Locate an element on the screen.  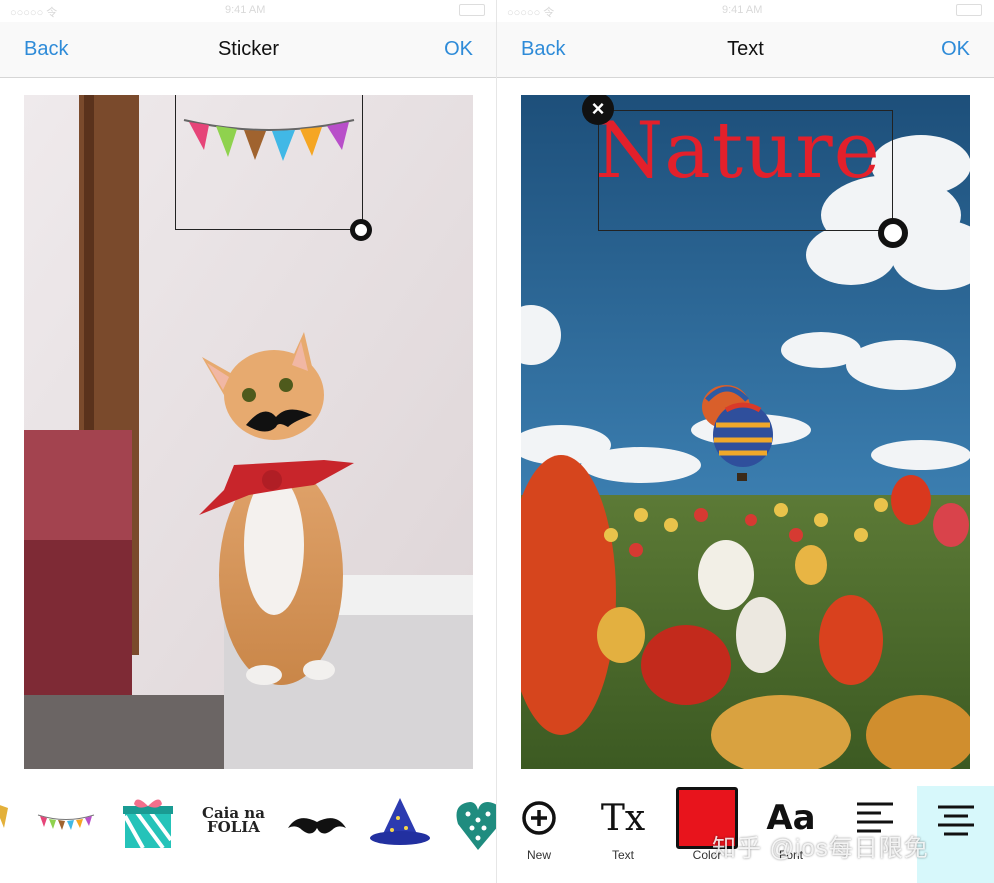
tool-new: New is located at coordinates (539, 828).